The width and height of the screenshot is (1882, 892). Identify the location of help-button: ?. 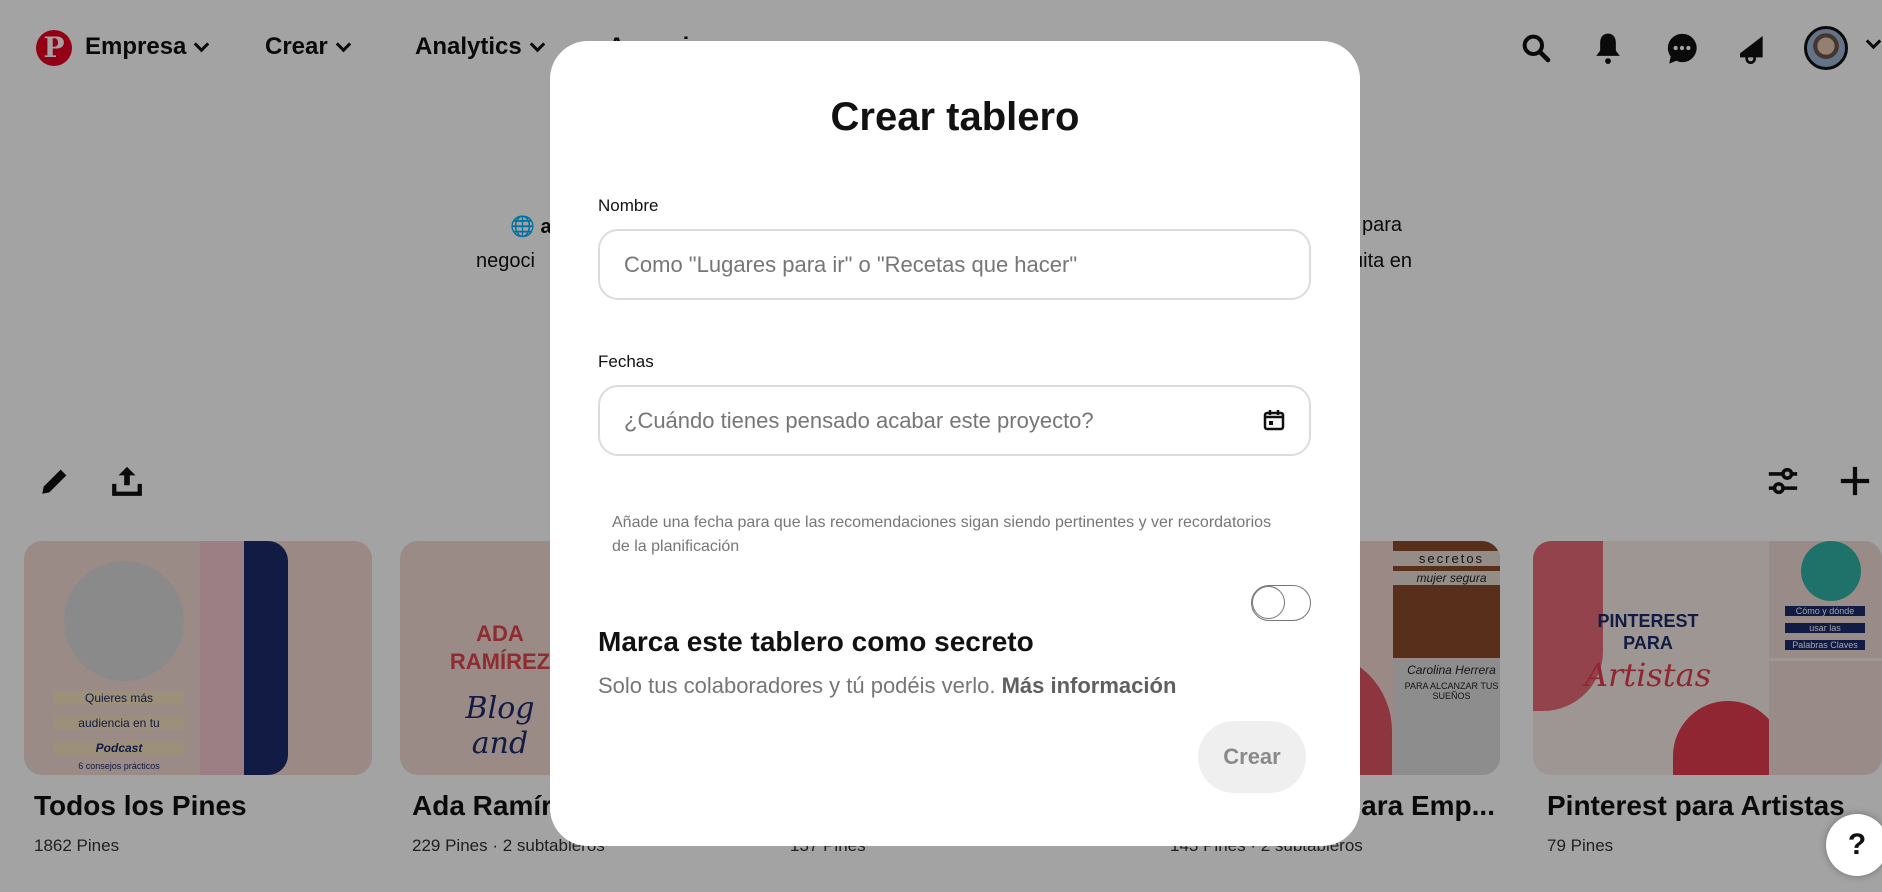
(1854, 845).